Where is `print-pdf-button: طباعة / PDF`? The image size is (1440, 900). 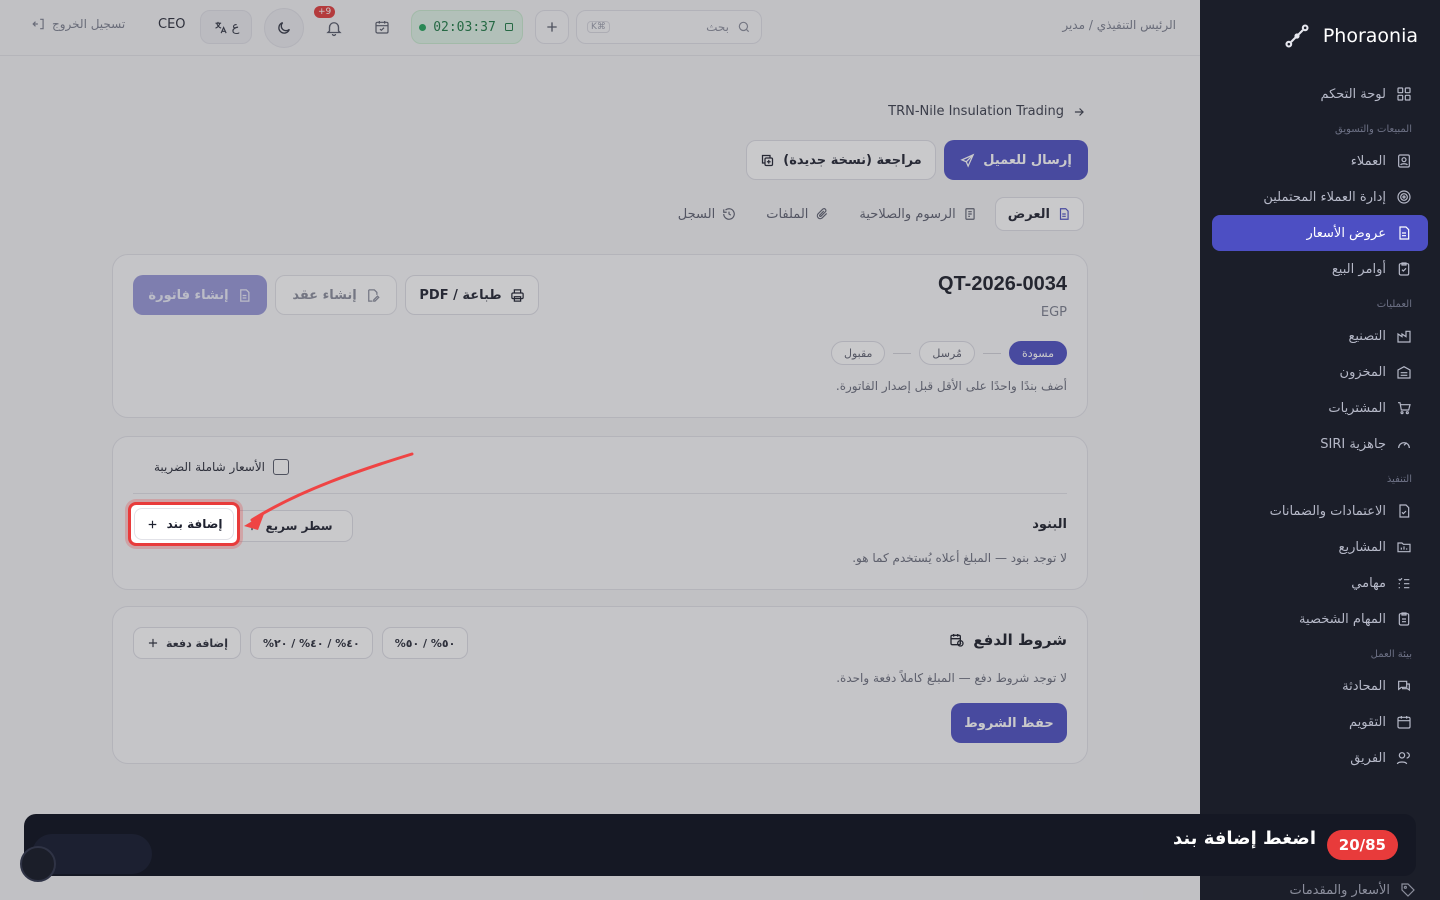
print-pdf-button: طباعة / PDF is located at coordinates (472, 295).